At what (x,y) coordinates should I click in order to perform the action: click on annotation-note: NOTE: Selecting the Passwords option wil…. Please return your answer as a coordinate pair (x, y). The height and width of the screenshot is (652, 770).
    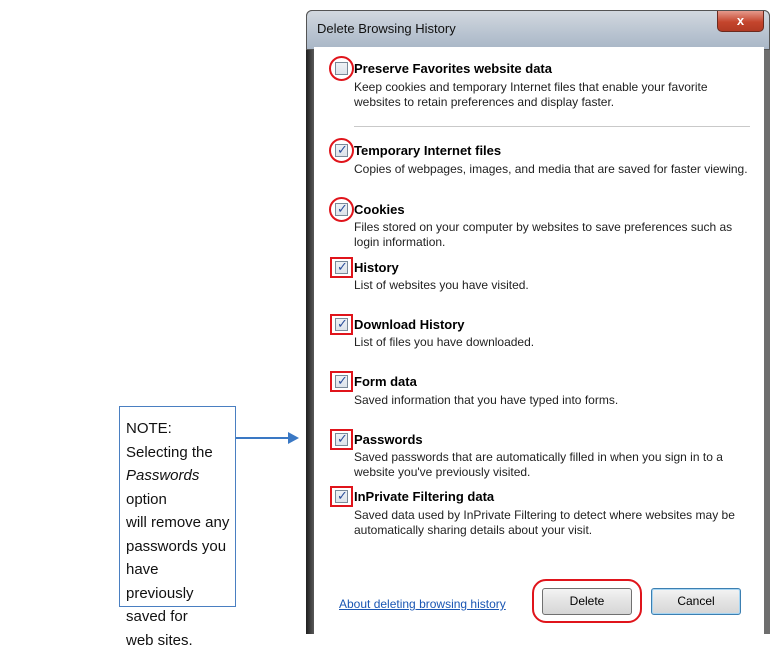
    Looking at the image, I should click on (177, 506).